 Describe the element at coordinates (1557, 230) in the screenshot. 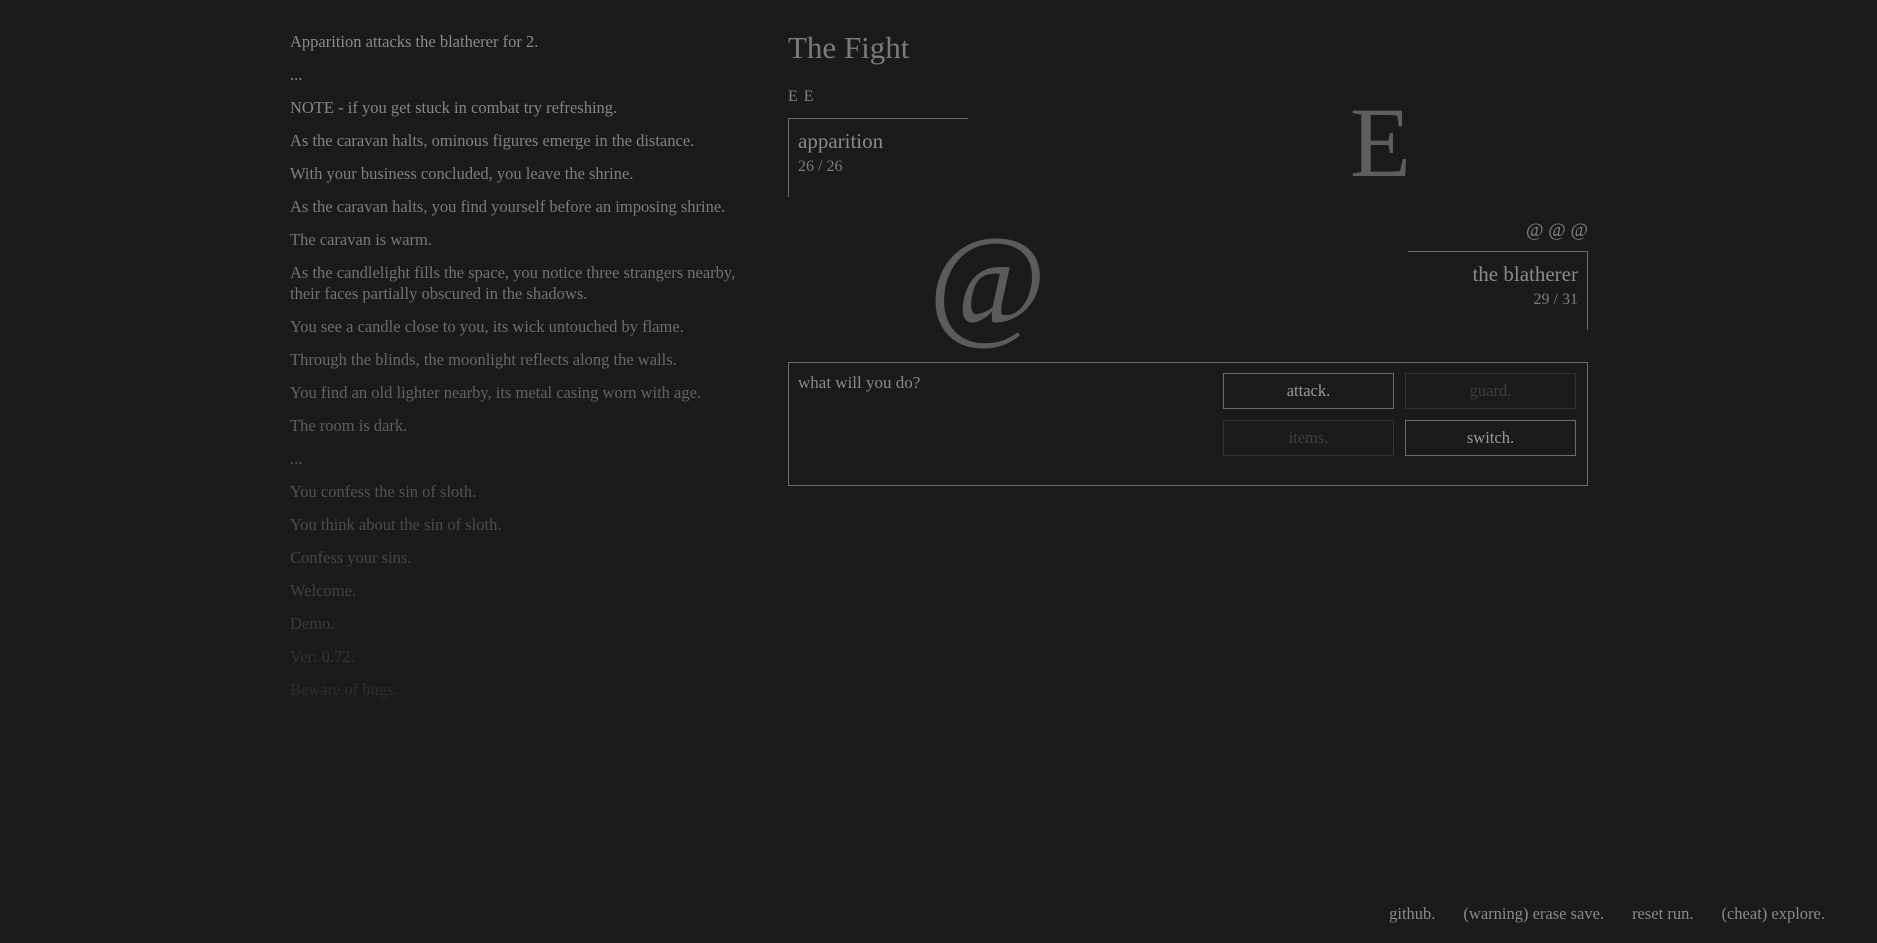

I see `enemy-party-indicator: @ @ @` at that location.